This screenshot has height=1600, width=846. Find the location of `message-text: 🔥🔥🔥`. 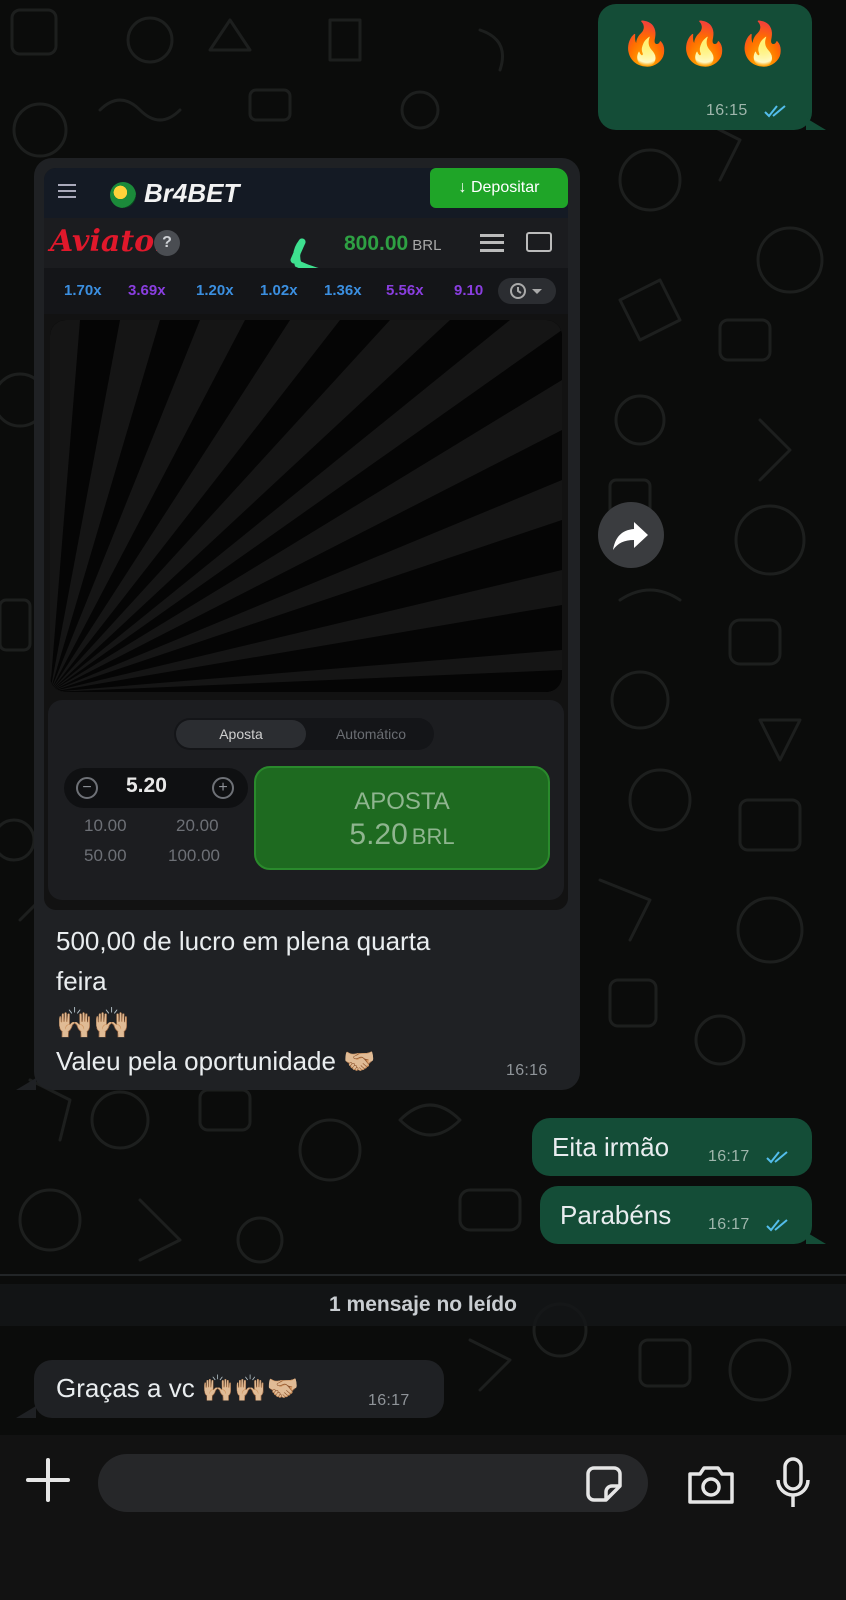

message-text: 🔥🔥🔥 is located at coordinates (707, 43).